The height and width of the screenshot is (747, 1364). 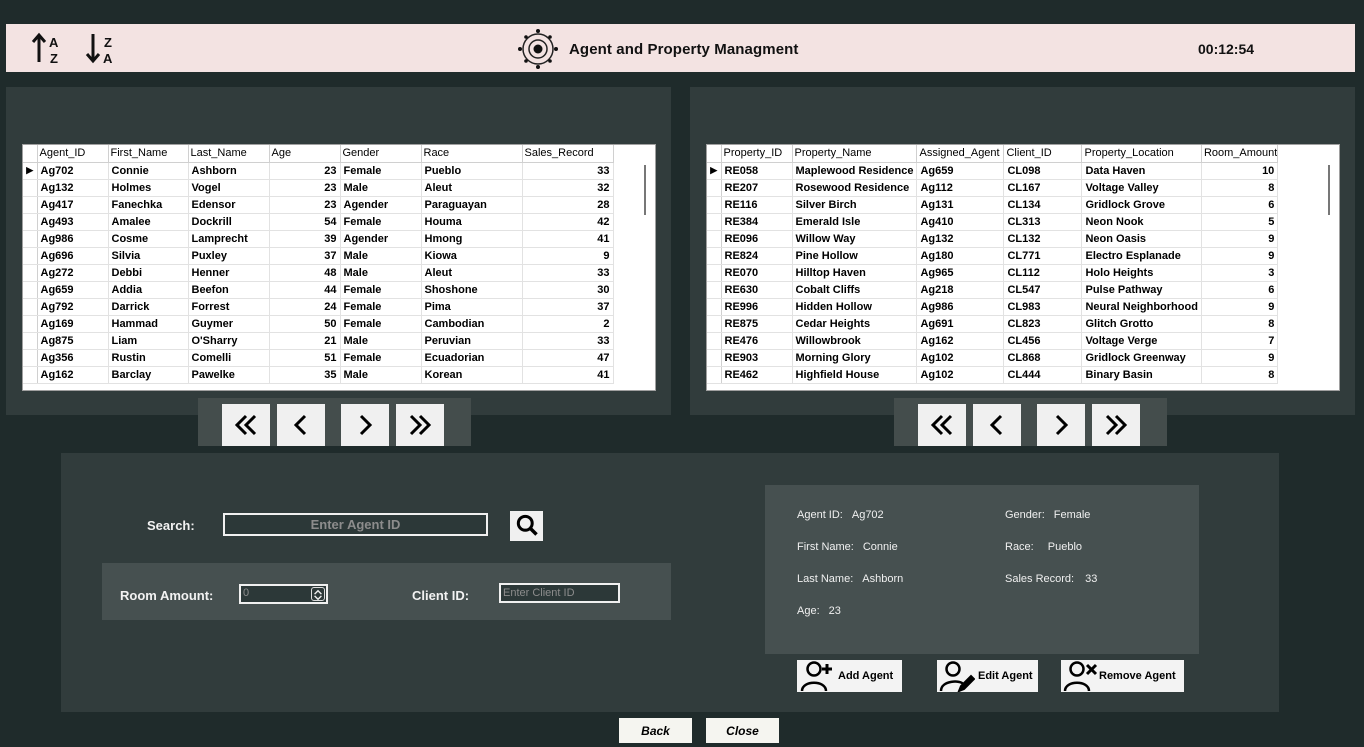 I want to click on table-cell: Kiowa, so click(x=472, y=256).